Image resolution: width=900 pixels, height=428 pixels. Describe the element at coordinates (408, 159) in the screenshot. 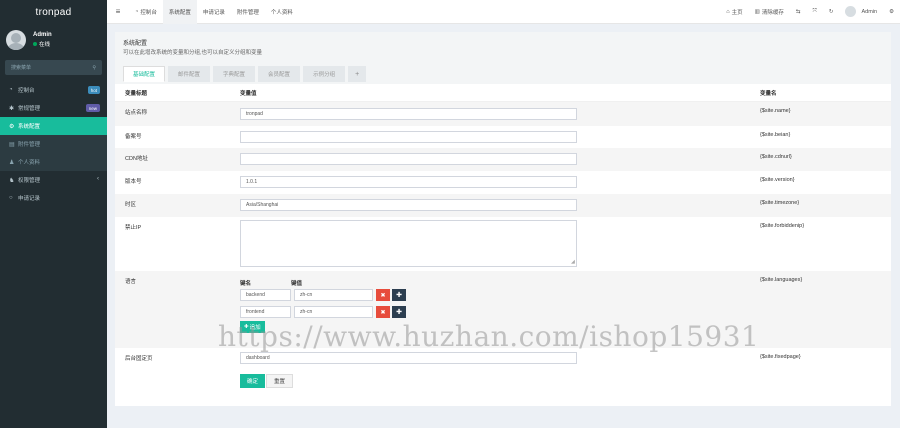

I see `cdn-url-input` at that location.